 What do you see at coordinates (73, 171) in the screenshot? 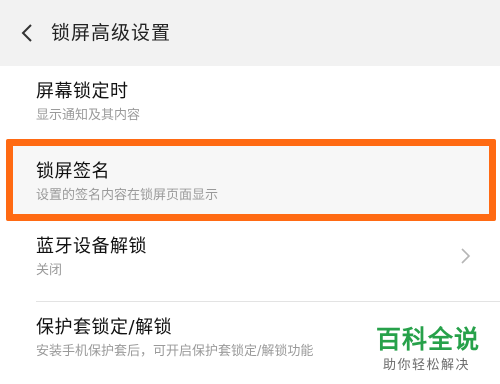
I see `item-title: 锁屏签名` at bounding box center [73, 171].